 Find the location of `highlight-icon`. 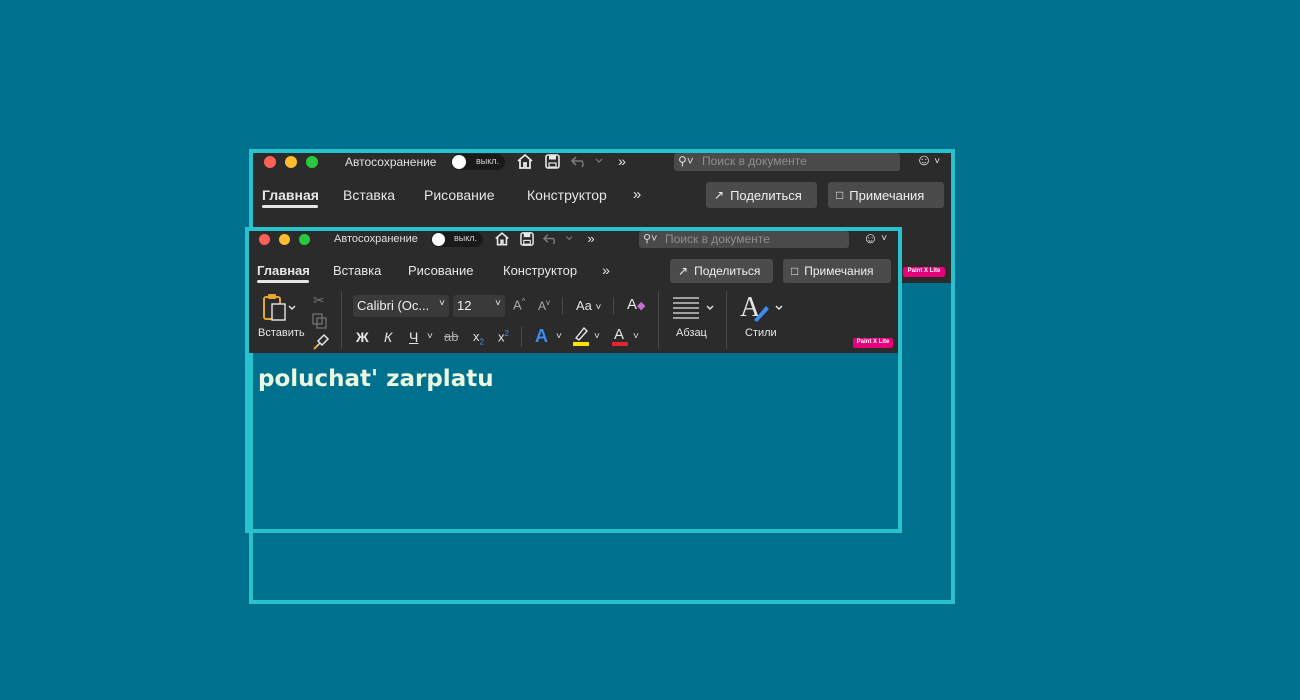

highlight-icon is located at coordinates (581, 338).